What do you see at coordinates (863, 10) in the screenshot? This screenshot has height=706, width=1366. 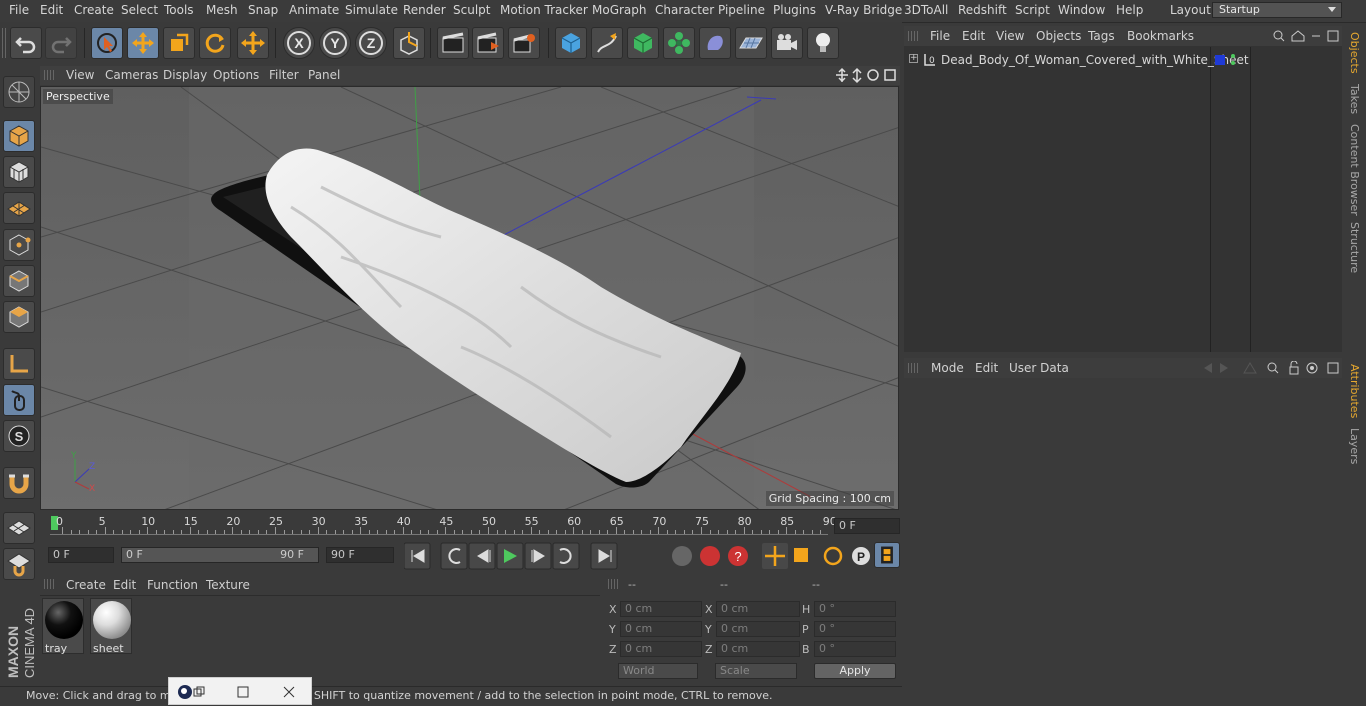 I see `menu-vray-bridge: V-Ray Bridge` at bounding box center [863, 10].